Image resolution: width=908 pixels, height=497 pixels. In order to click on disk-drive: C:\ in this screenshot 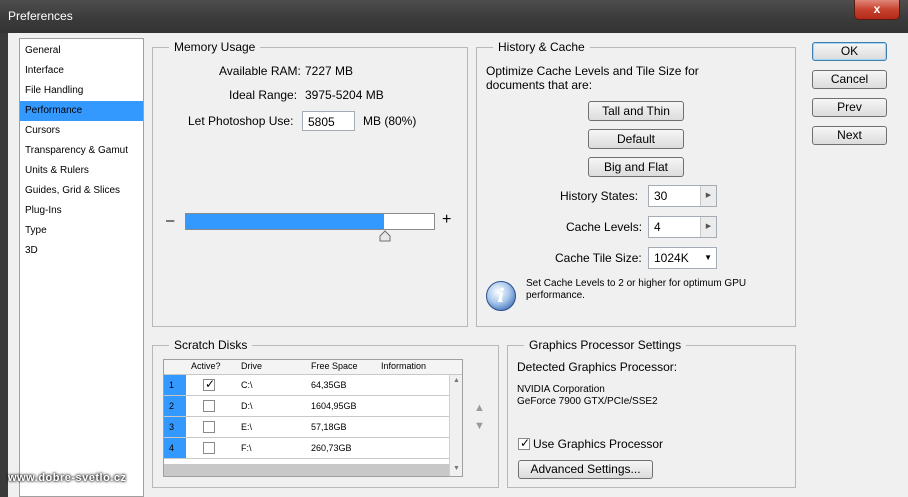, I will do `click(247, 385)`.